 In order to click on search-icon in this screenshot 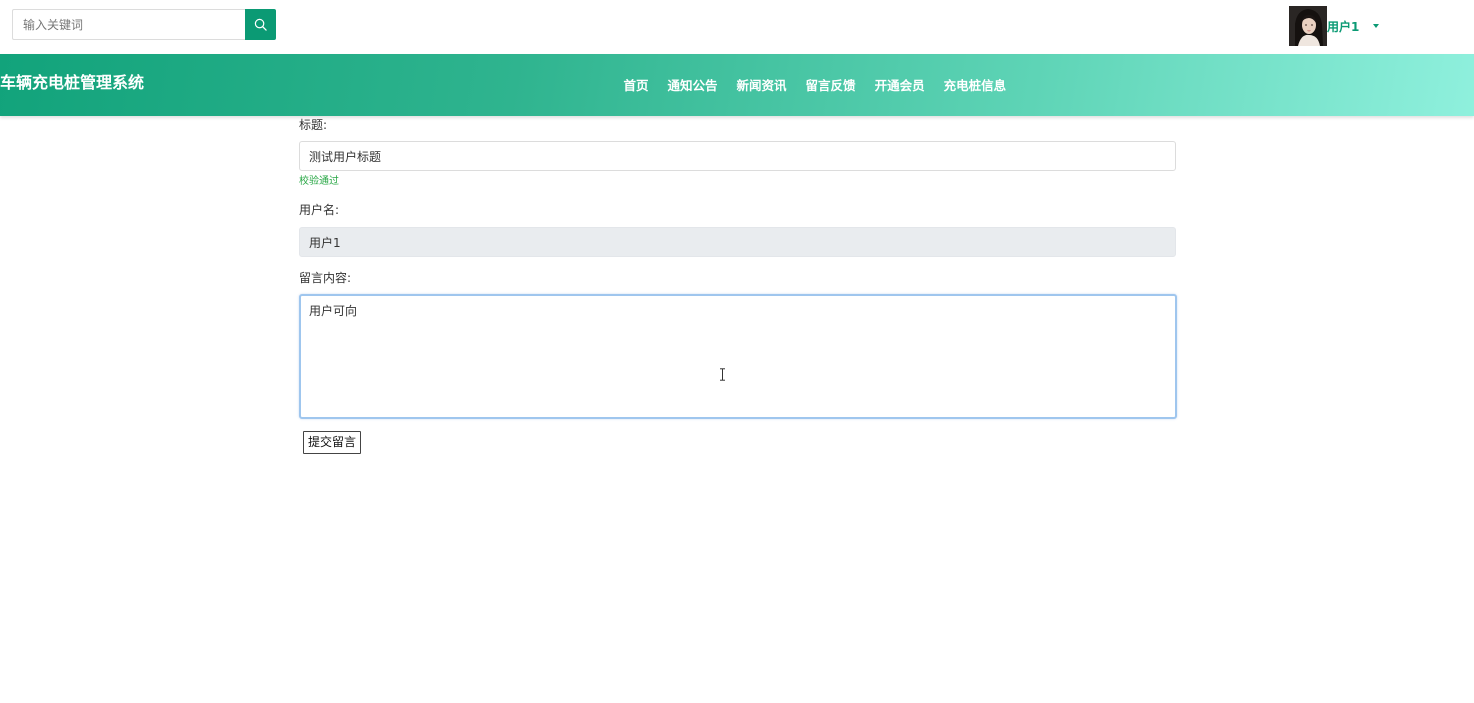, I will do `click(260, 24)`.